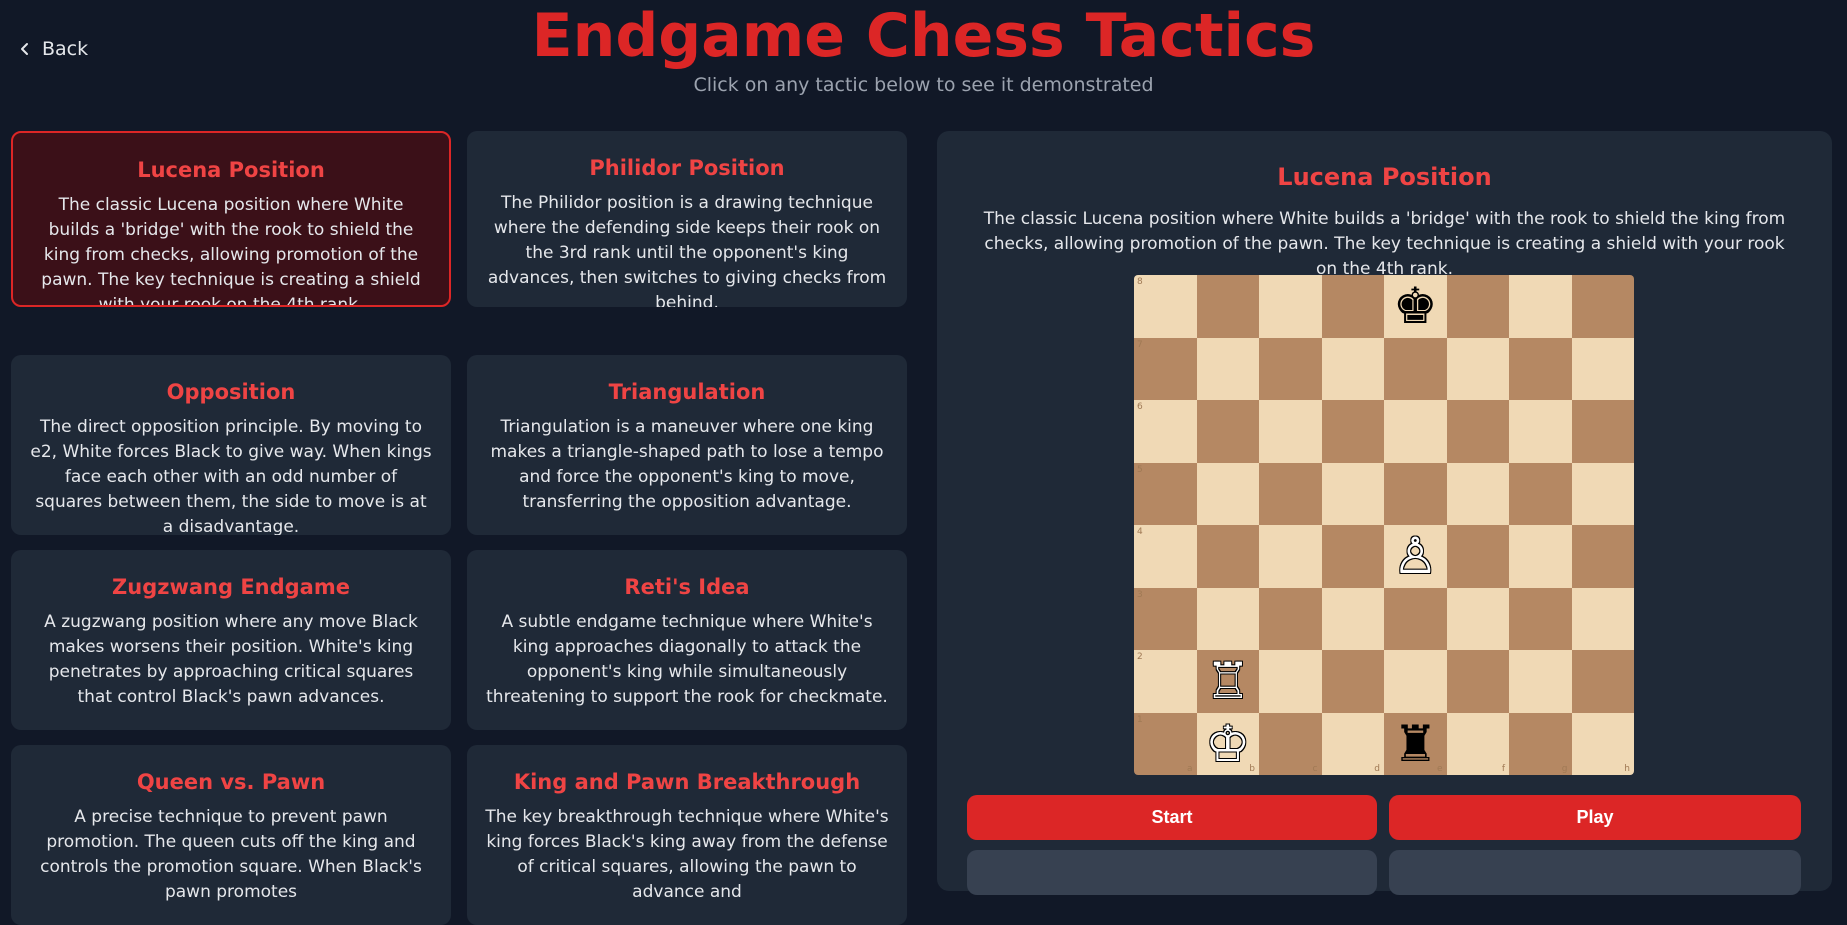 This screenshot has width=1847, height=925. What do you see at coordinates (1415, 618) in the screenshot?
I see `square-e3` at bounding box center [1415, 618].